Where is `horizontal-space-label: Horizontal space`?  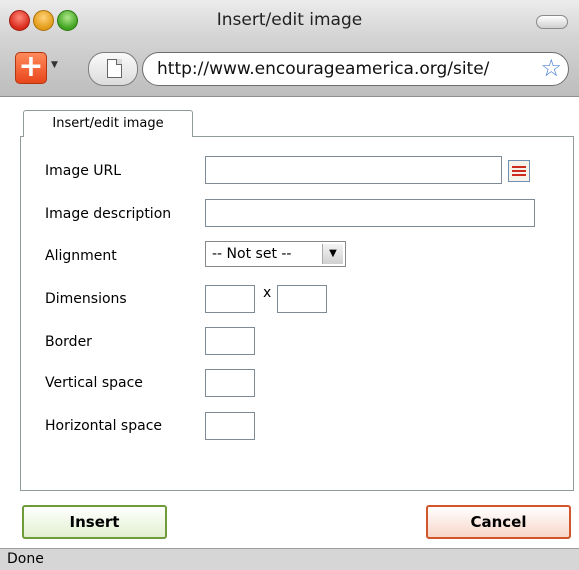 horizontal-space-label: Horizontal space is located at coordinates (104, 426).